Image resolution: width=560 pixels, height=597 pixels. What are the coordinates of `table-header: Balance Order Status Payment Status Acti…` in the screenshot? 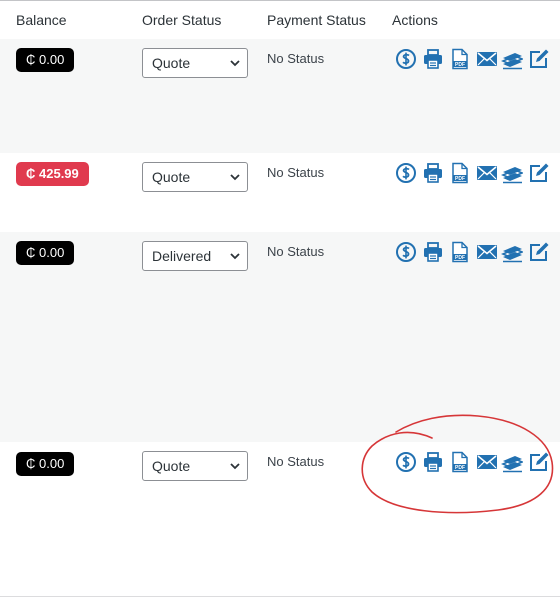 It's located at (280, 20).